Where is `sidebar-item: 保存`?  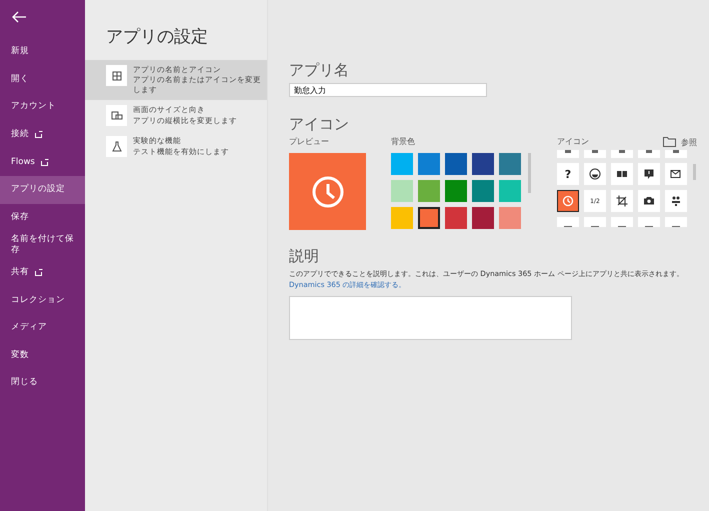
sidebar-item: 保存 is located at coordinates (42, 218).